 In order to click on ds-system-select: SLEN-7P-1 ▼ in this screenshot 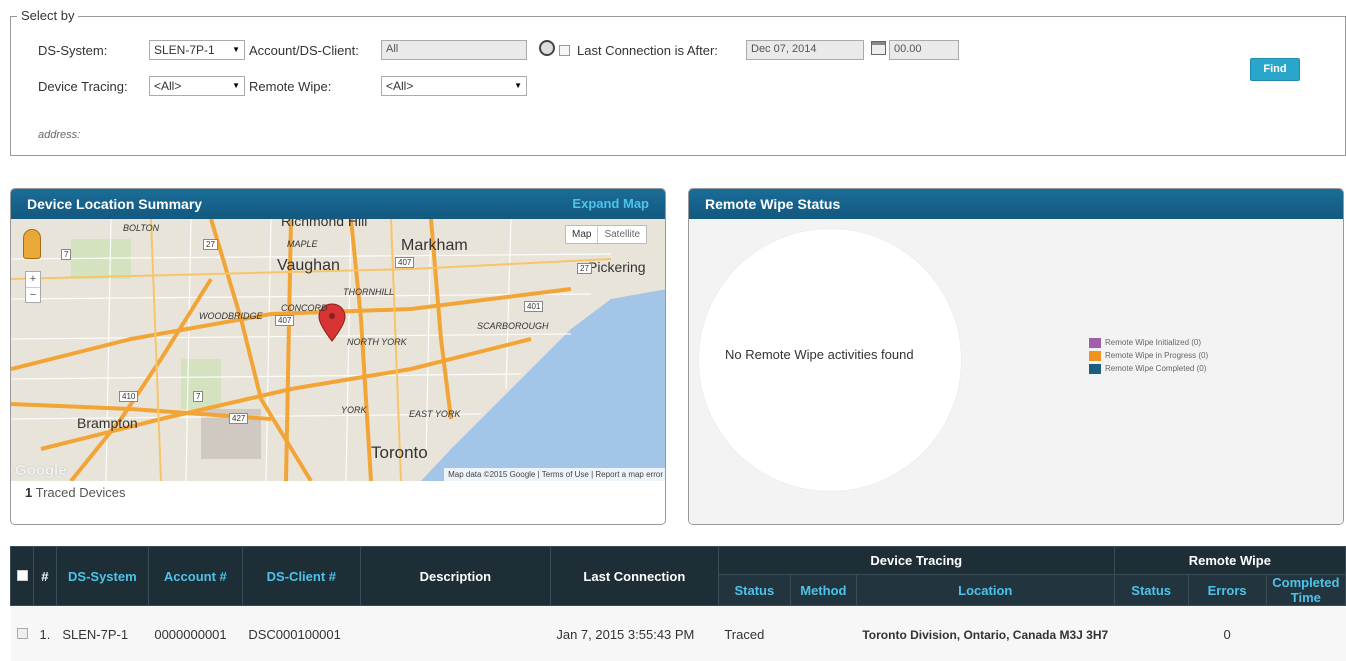, I will do `click(197, 50)`.